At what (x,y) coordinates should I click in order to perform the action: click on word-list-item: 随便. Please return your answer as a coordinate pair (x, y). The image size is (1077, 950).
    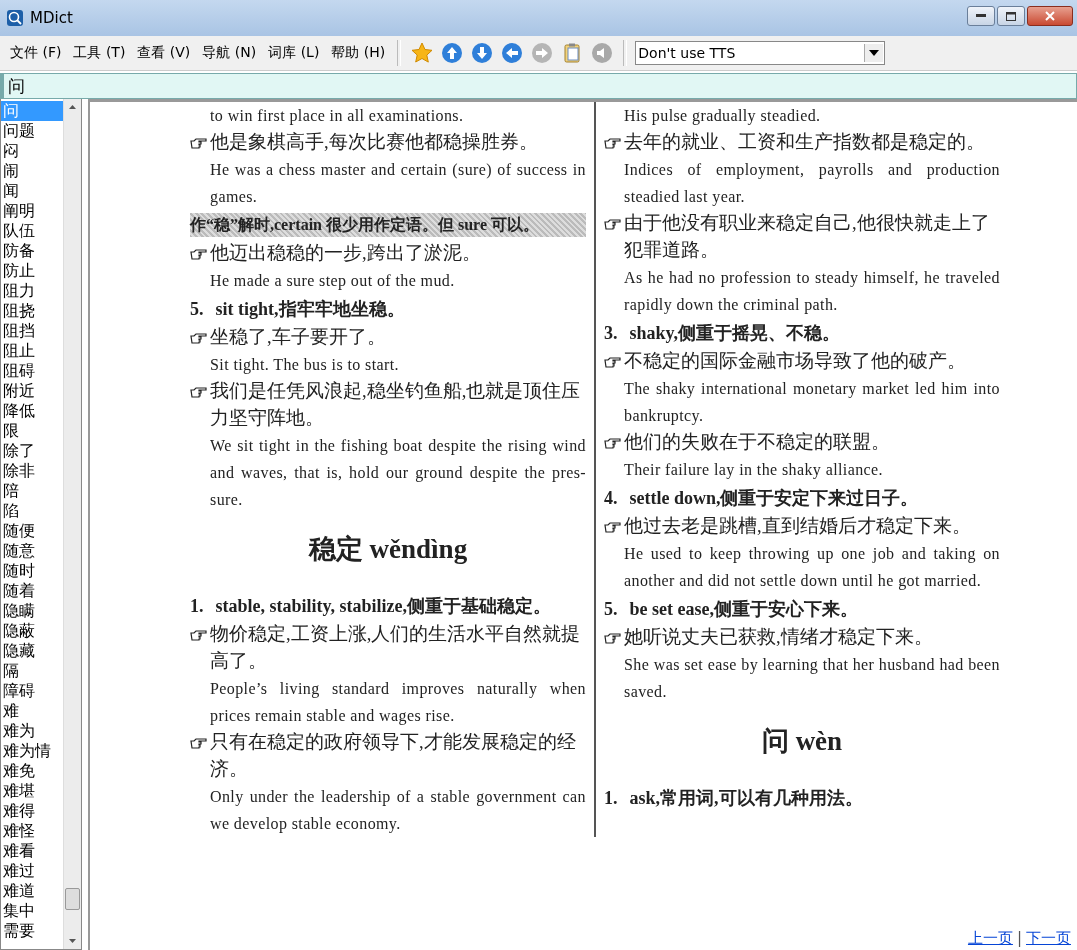
    Looking at the image, I should click on (32, 531).